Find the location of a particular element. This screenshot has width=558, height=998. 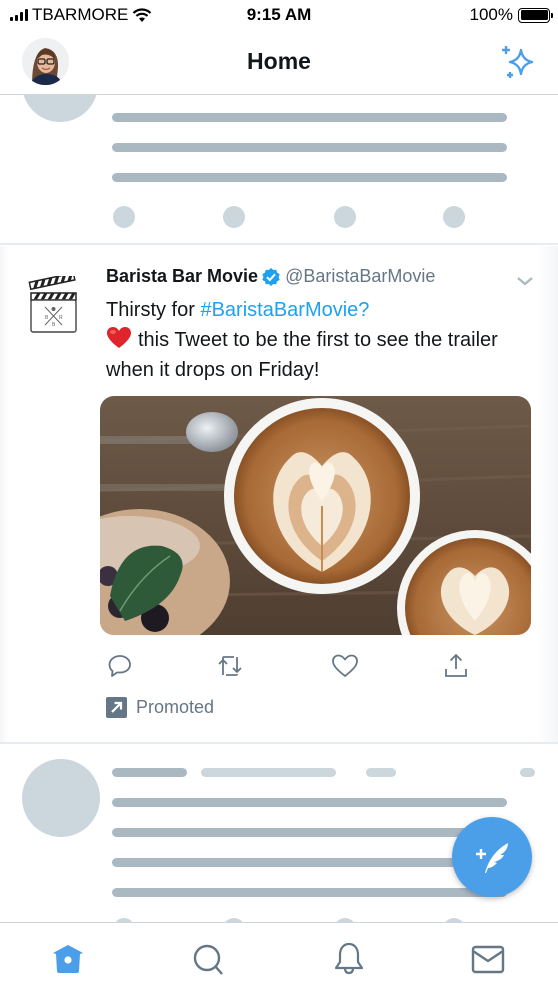

tab-notifications is located at coordinates (349, 959).